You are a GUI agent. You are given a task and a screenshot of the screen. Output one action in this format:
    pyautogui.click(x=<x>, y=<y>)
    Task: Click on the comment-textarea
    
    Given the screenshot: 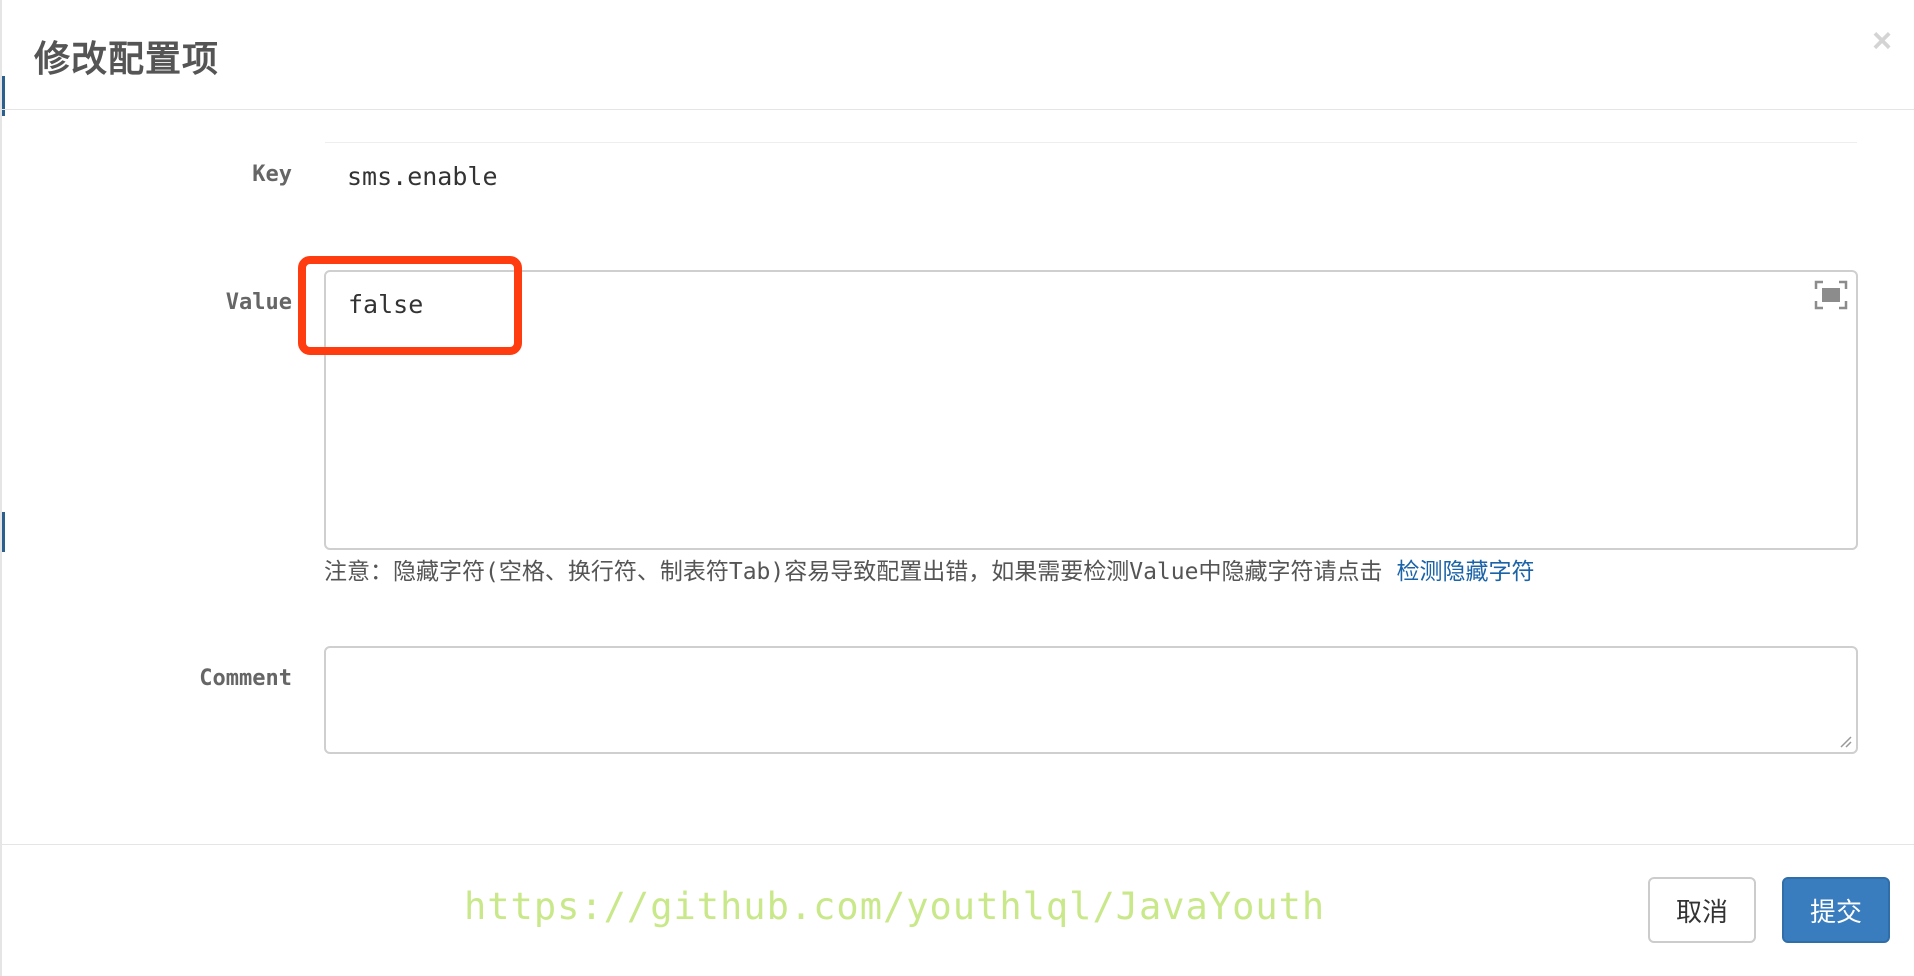 What is the action you would take?
    pyautogui.click(x=1091, y=700)
    